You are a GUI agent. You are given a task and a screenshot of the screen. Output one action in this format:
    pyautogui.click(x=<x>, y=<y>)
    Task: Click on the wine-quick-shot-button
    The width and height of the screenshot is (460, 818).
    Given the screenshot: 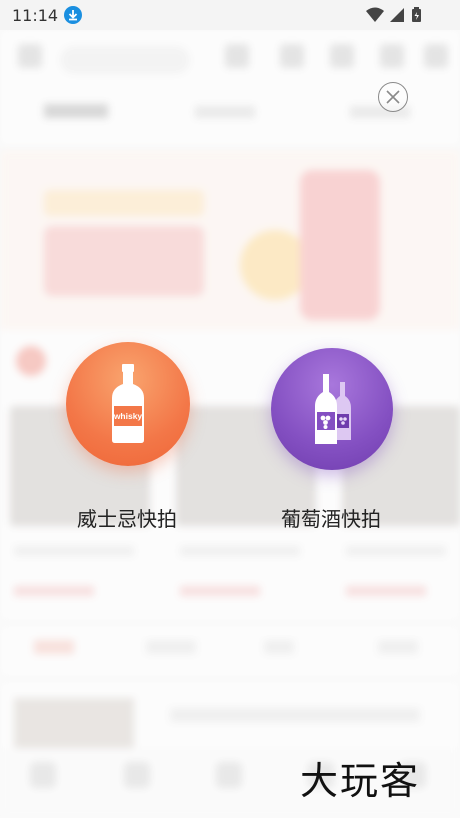 What is the action you would take?
    pyautogui.click(x=332, y=409)
    